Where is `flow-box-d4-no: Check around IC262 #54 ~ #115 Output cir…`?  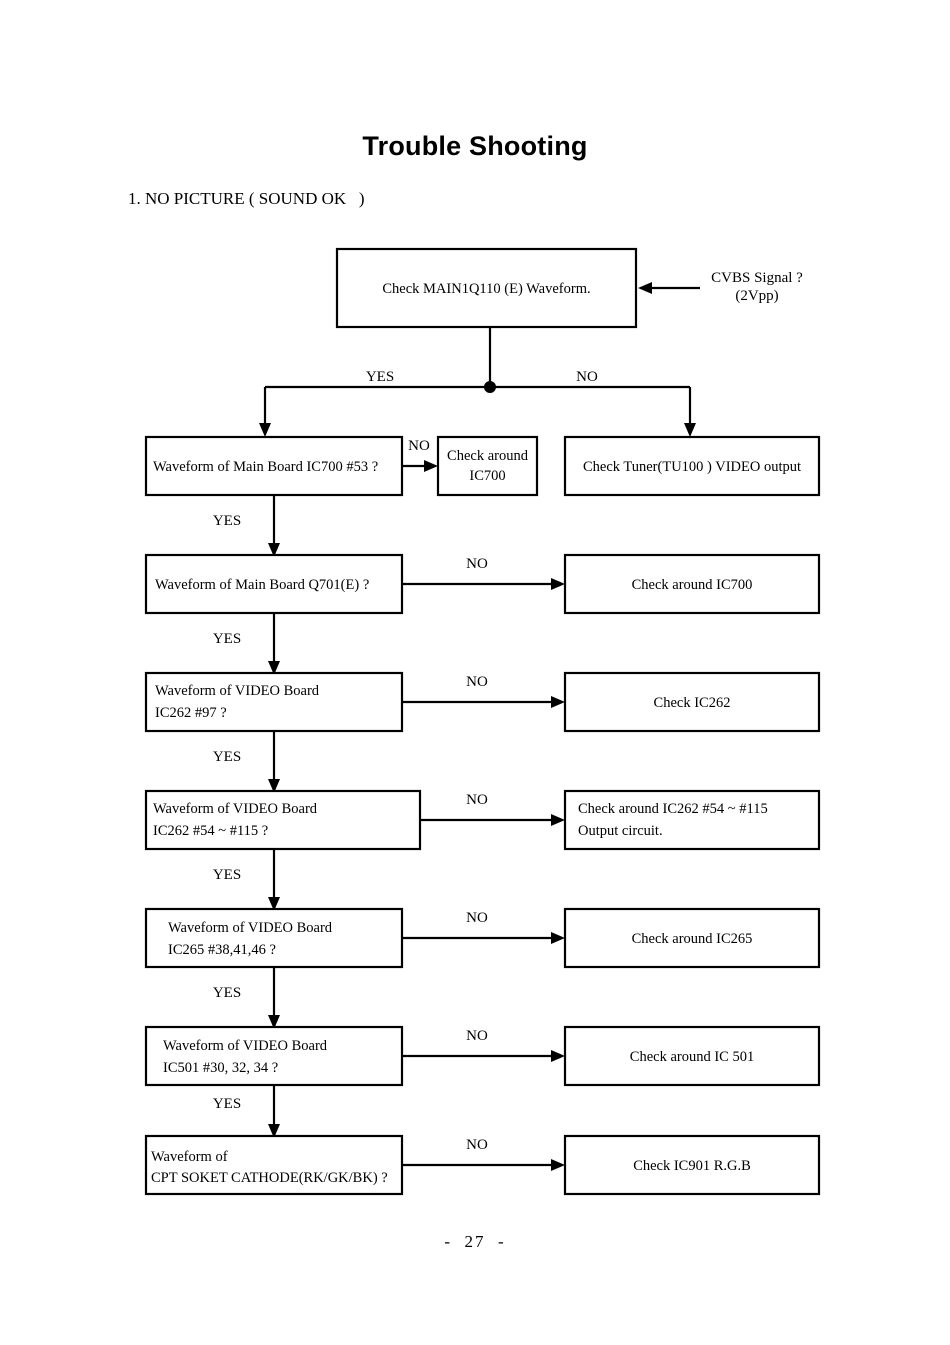 flow-box-d4-no: Check around IC262 #54 ~ #115 Output cir… is located at coordinates (692, 820).